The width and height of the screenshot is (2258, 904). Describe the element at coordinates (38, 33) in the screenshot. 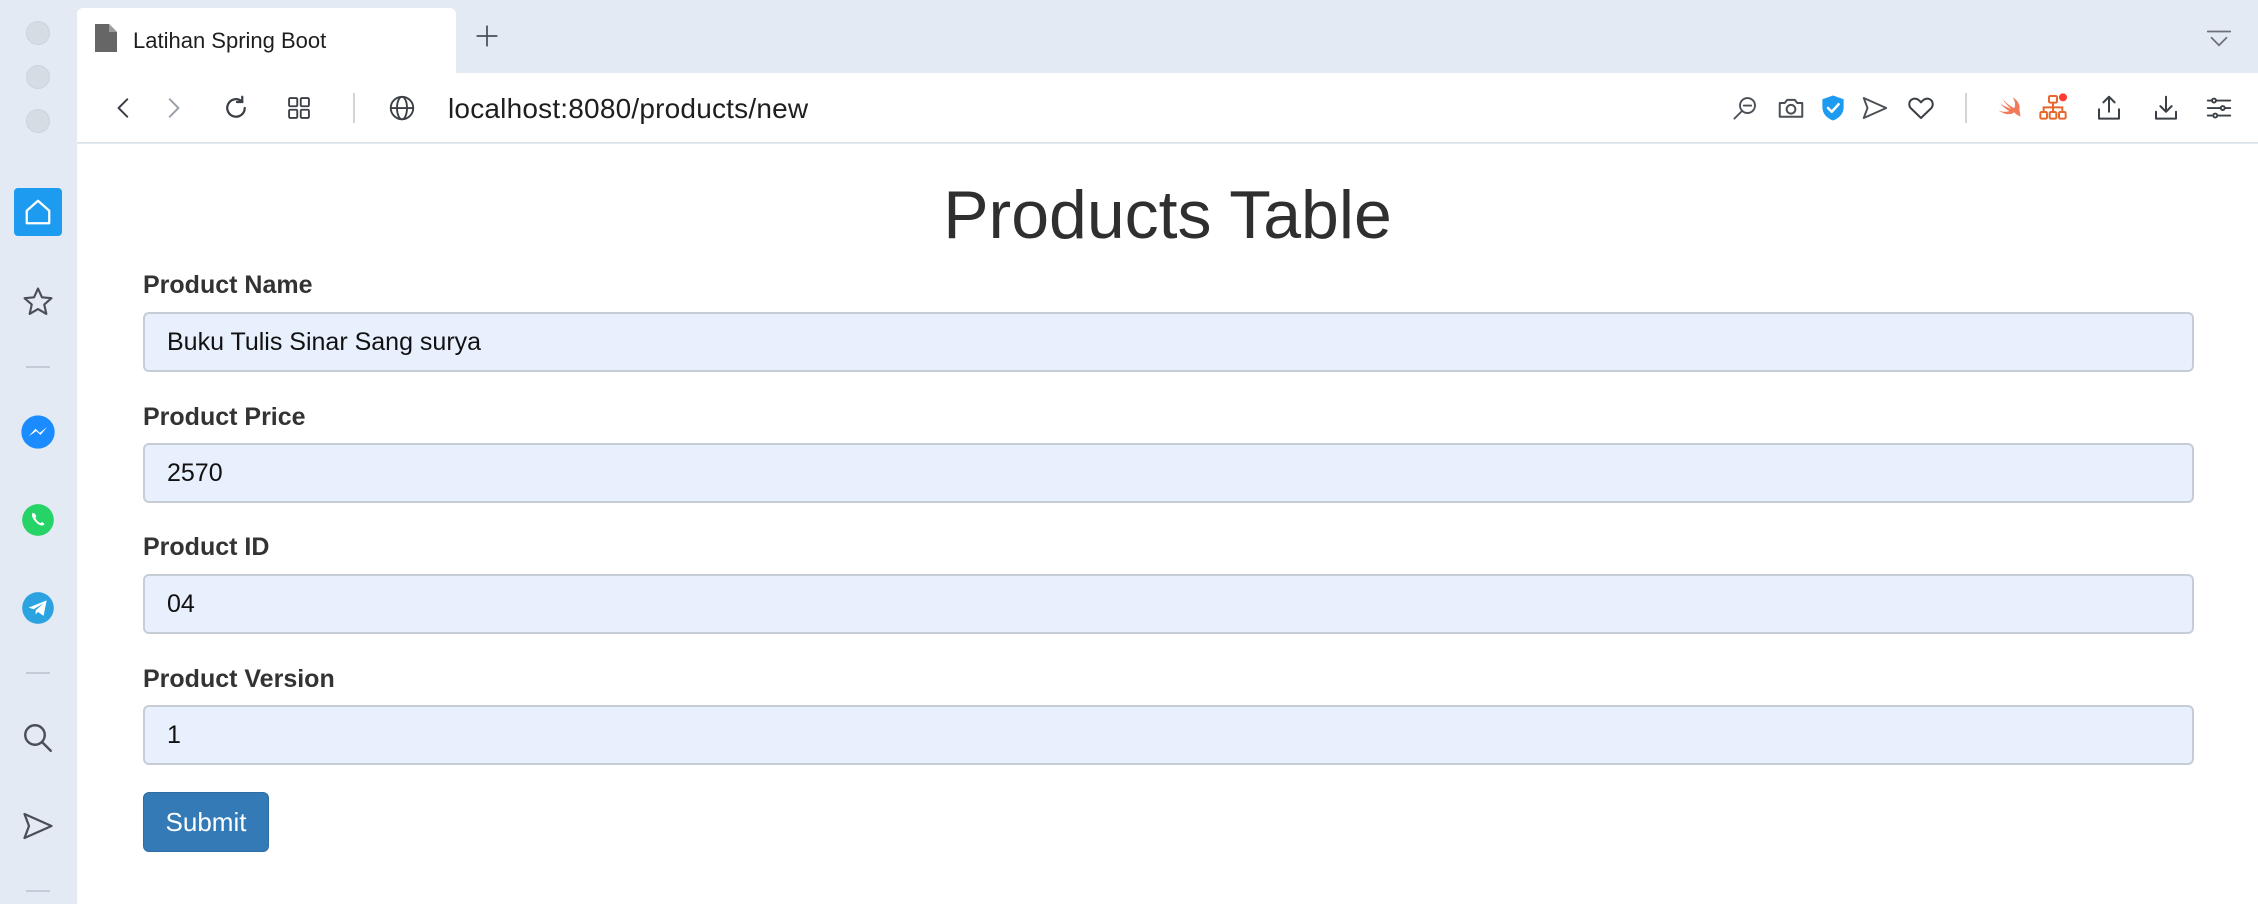

I see `window-close-button` at that location.